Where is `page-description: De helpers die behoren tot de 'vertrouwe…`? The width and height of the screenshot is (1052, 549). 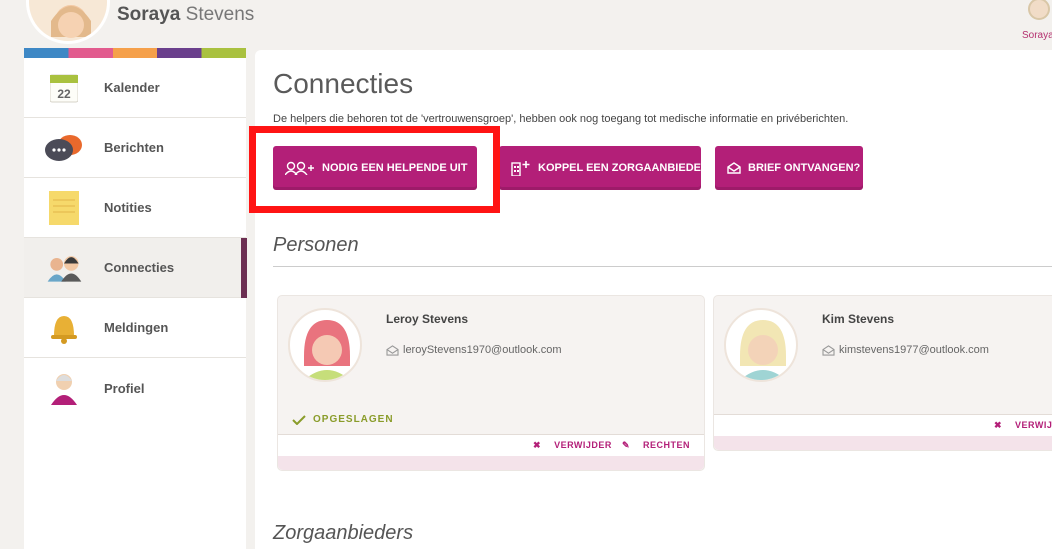 page-description: De helpers die behoren tot de 'vertrouwe… is located at coordinates (561, 119).